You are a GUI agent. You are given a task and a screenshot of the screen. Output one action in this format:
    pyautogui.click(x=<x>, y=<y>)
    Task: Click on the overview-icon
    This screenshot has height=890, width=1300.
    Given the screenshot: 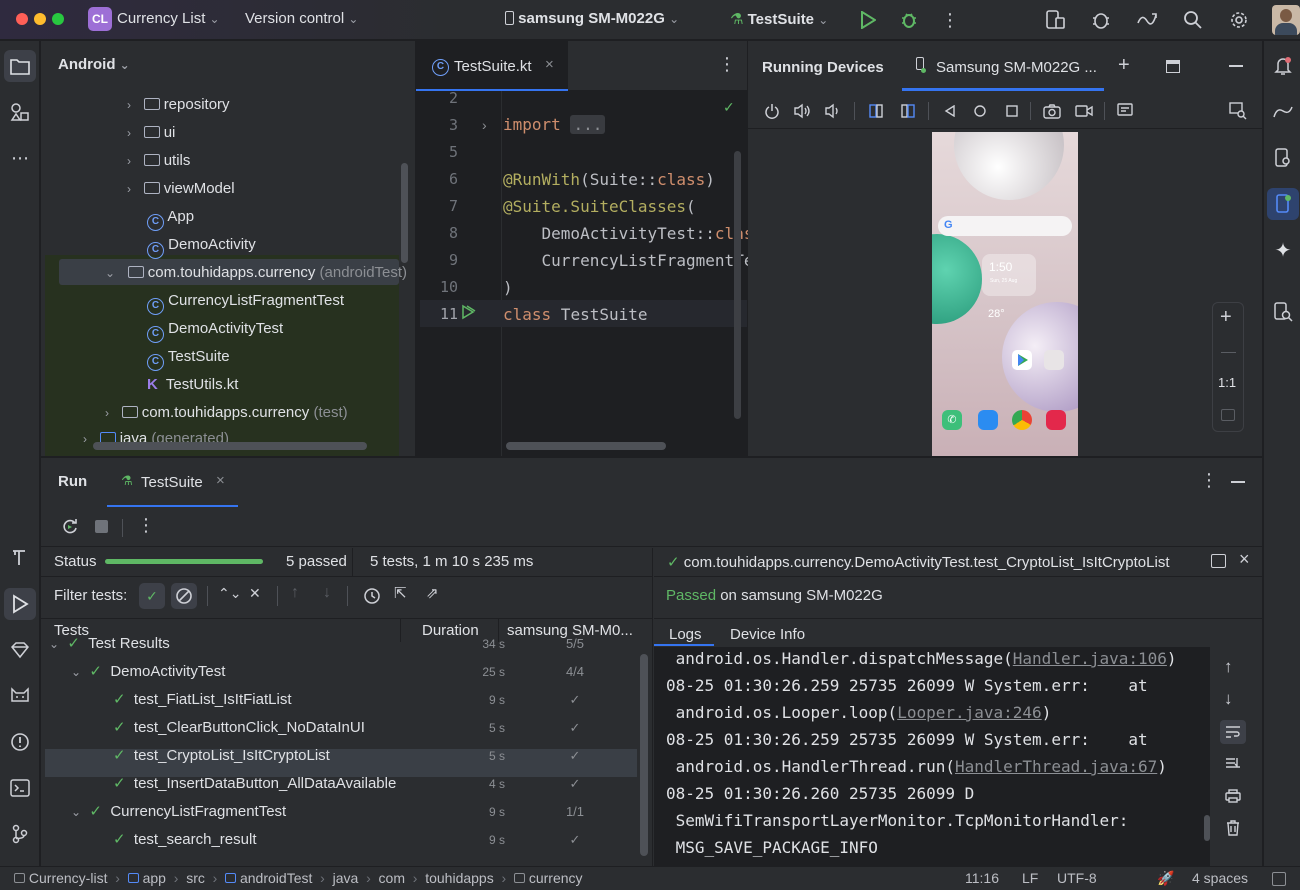 What is the action you would take?
    pyautogui.click(x=1012, y=111)
    